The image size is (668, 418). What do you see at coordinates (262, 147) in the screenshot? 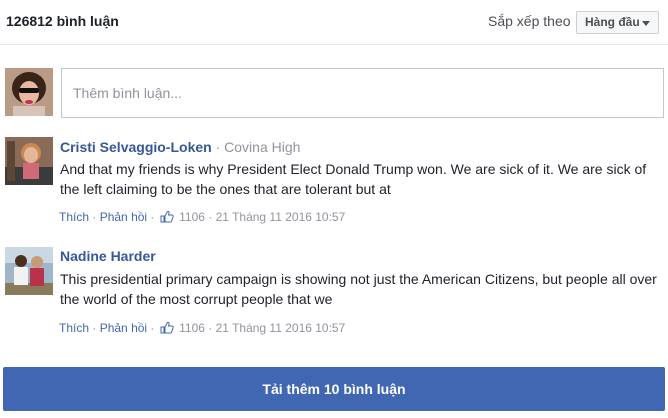
I see `author-affiliation: Covina High` at bounding box center [262, 147].